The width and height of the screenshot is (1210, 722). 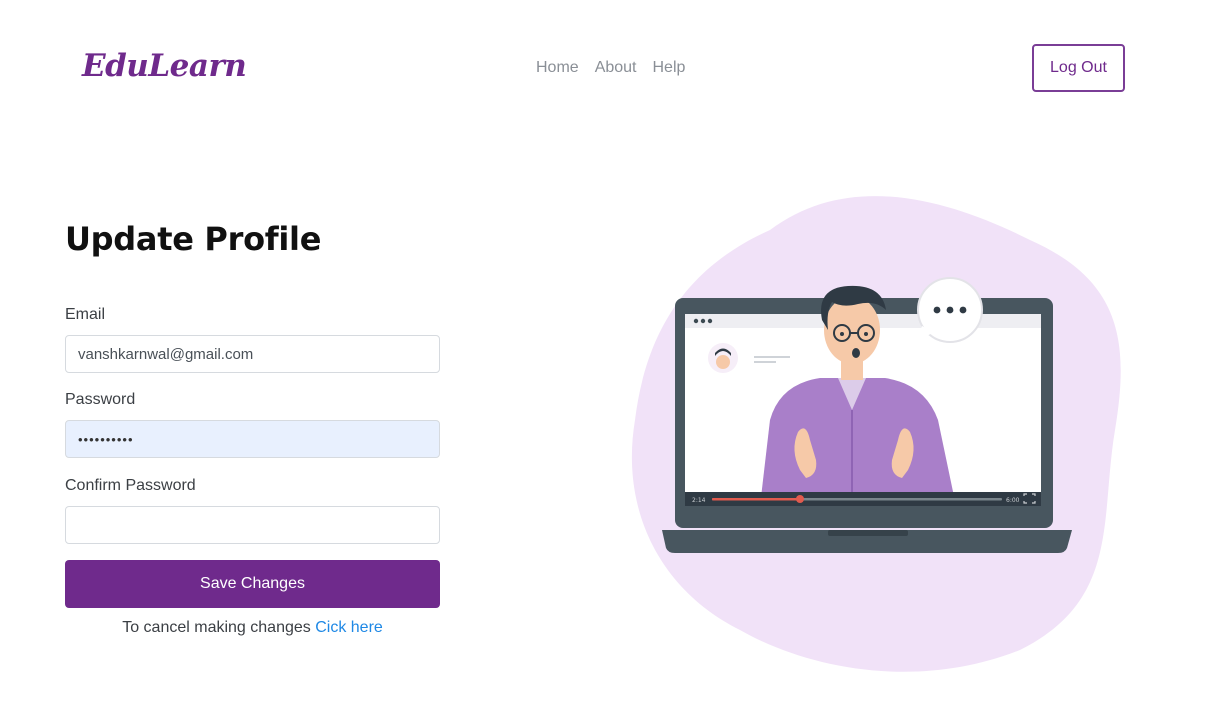 I want to click on svg-text: 2:14, so click(x=699, y=500).